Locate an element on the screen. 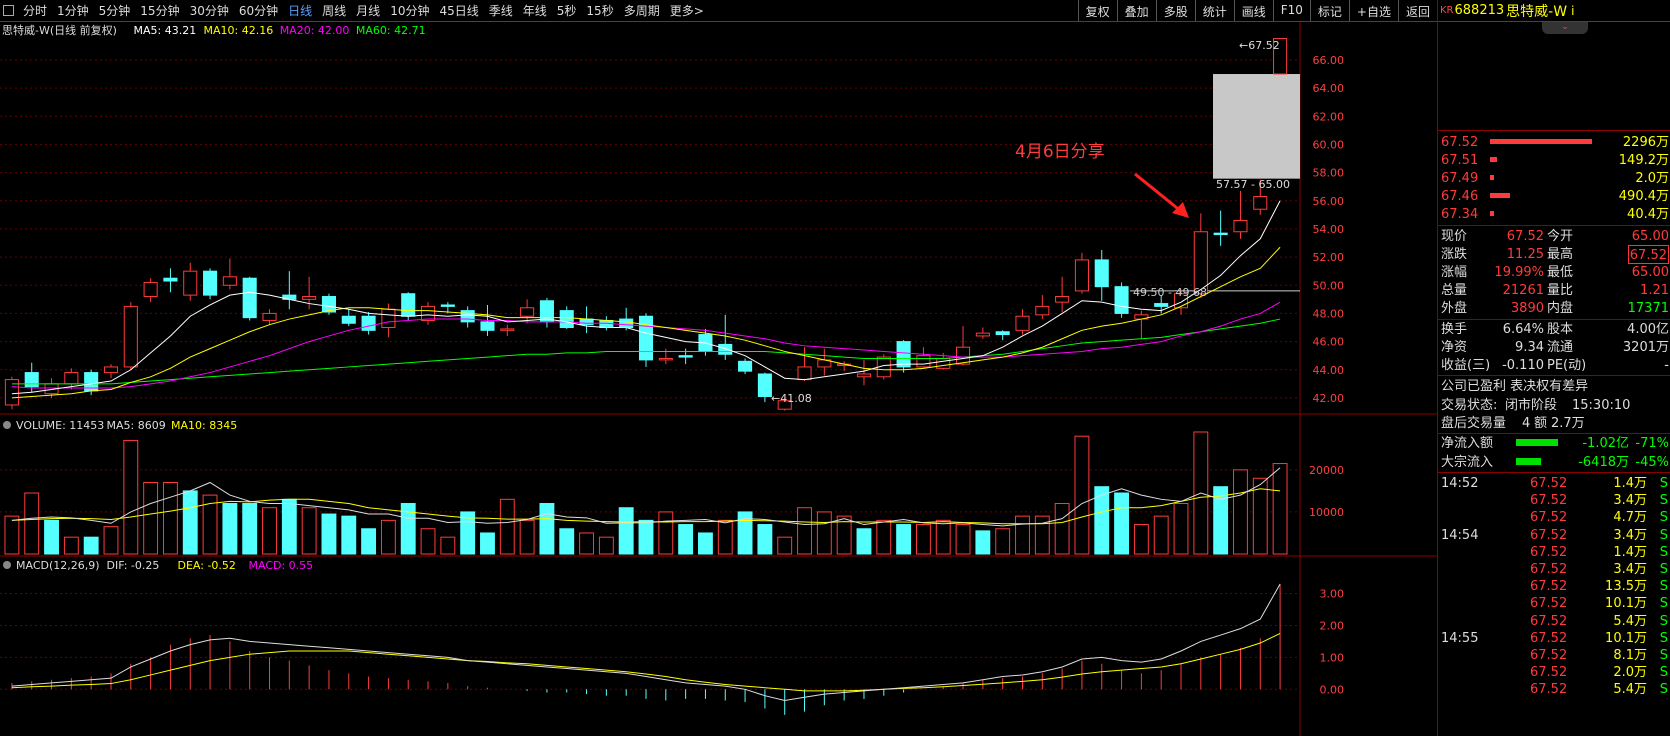 Image resolution: width=1670 pixels, height=736 pixels. period-tab: 年线 is located at coordinates (535, 10).